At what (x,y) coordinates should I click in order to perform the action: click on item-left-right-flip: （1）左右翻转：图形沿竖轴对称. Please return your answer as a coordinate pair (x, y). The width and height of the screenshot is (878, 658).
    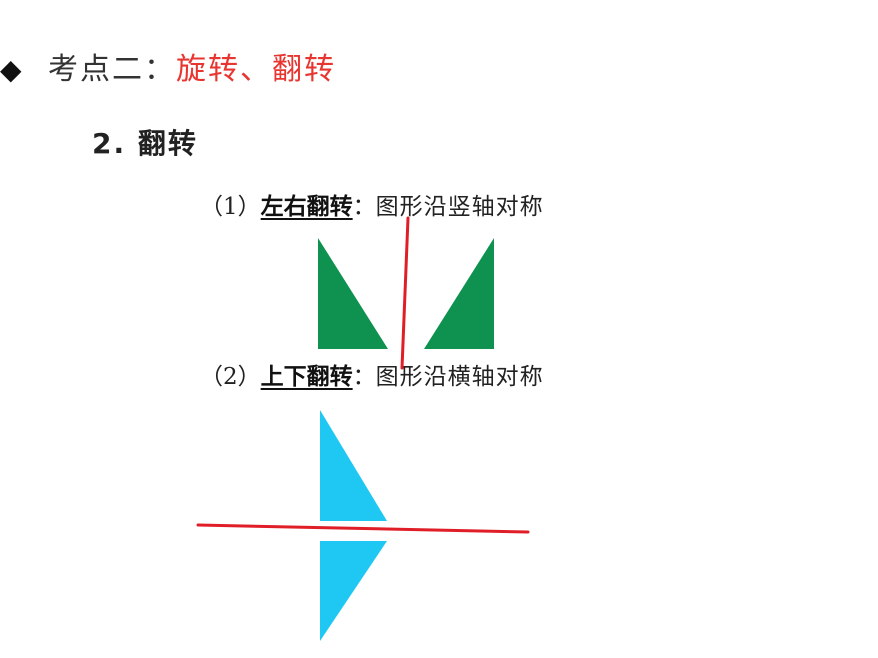
    Looking at the image, I should click on (372, 207).